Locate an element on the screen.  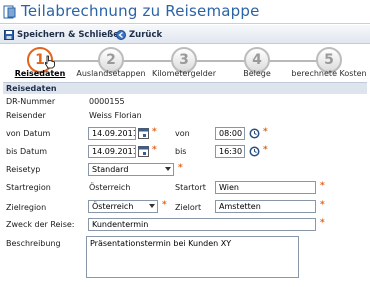
reisetyp-label: Reisetyp is located at coordinates (23, 169).